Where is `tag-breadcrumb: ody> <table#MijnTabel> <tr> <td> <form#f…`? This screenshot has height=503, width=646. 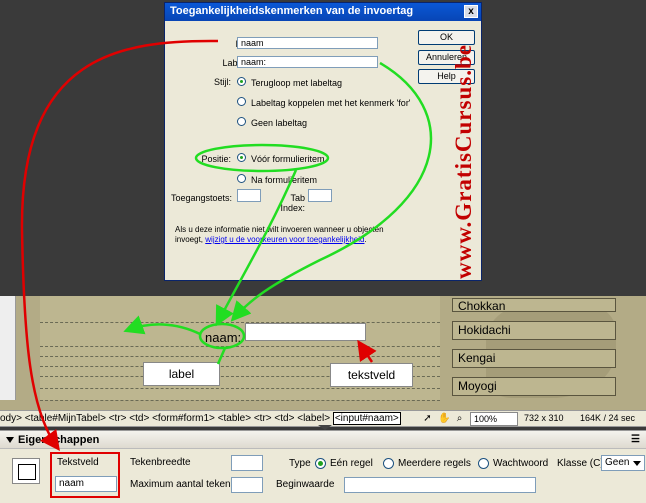
tag-breadcrumb: ody> <table#MijnTabel> <tr> <td> <form#f… is located at coordinates (200, 418).